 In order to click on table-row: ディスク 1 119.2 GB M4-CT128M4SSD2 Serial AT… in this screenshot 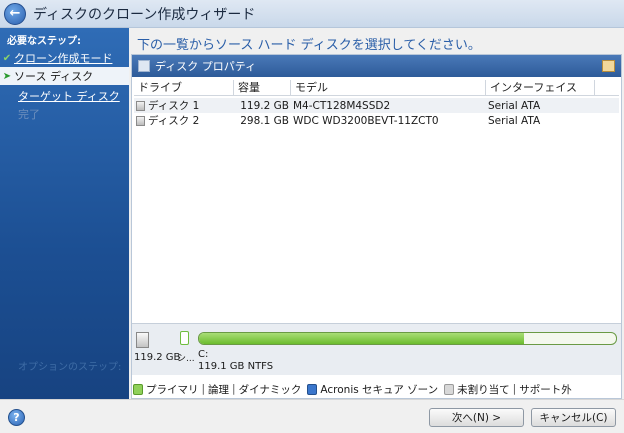, I will do `click(376, 105)`.